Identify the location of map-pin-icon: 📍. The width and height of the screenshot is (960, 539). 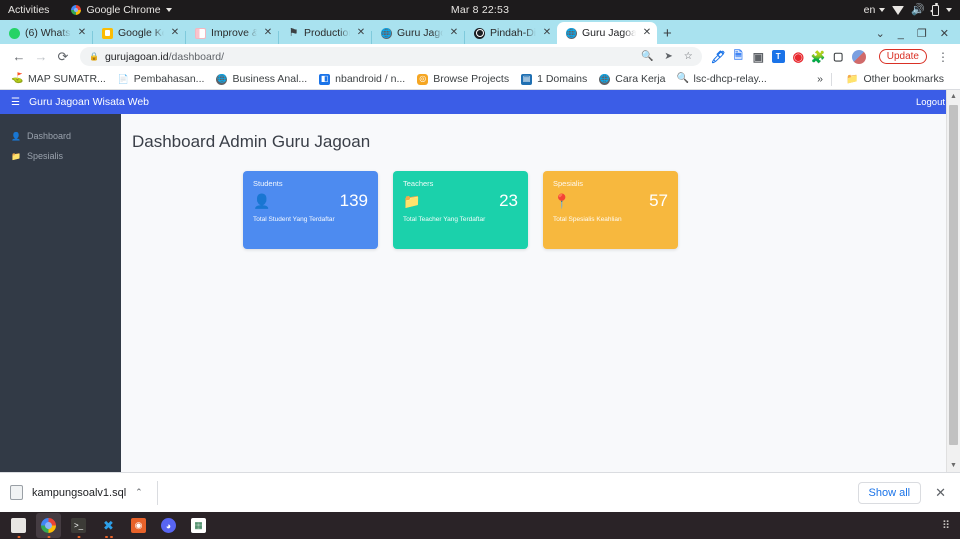
(562, 201).